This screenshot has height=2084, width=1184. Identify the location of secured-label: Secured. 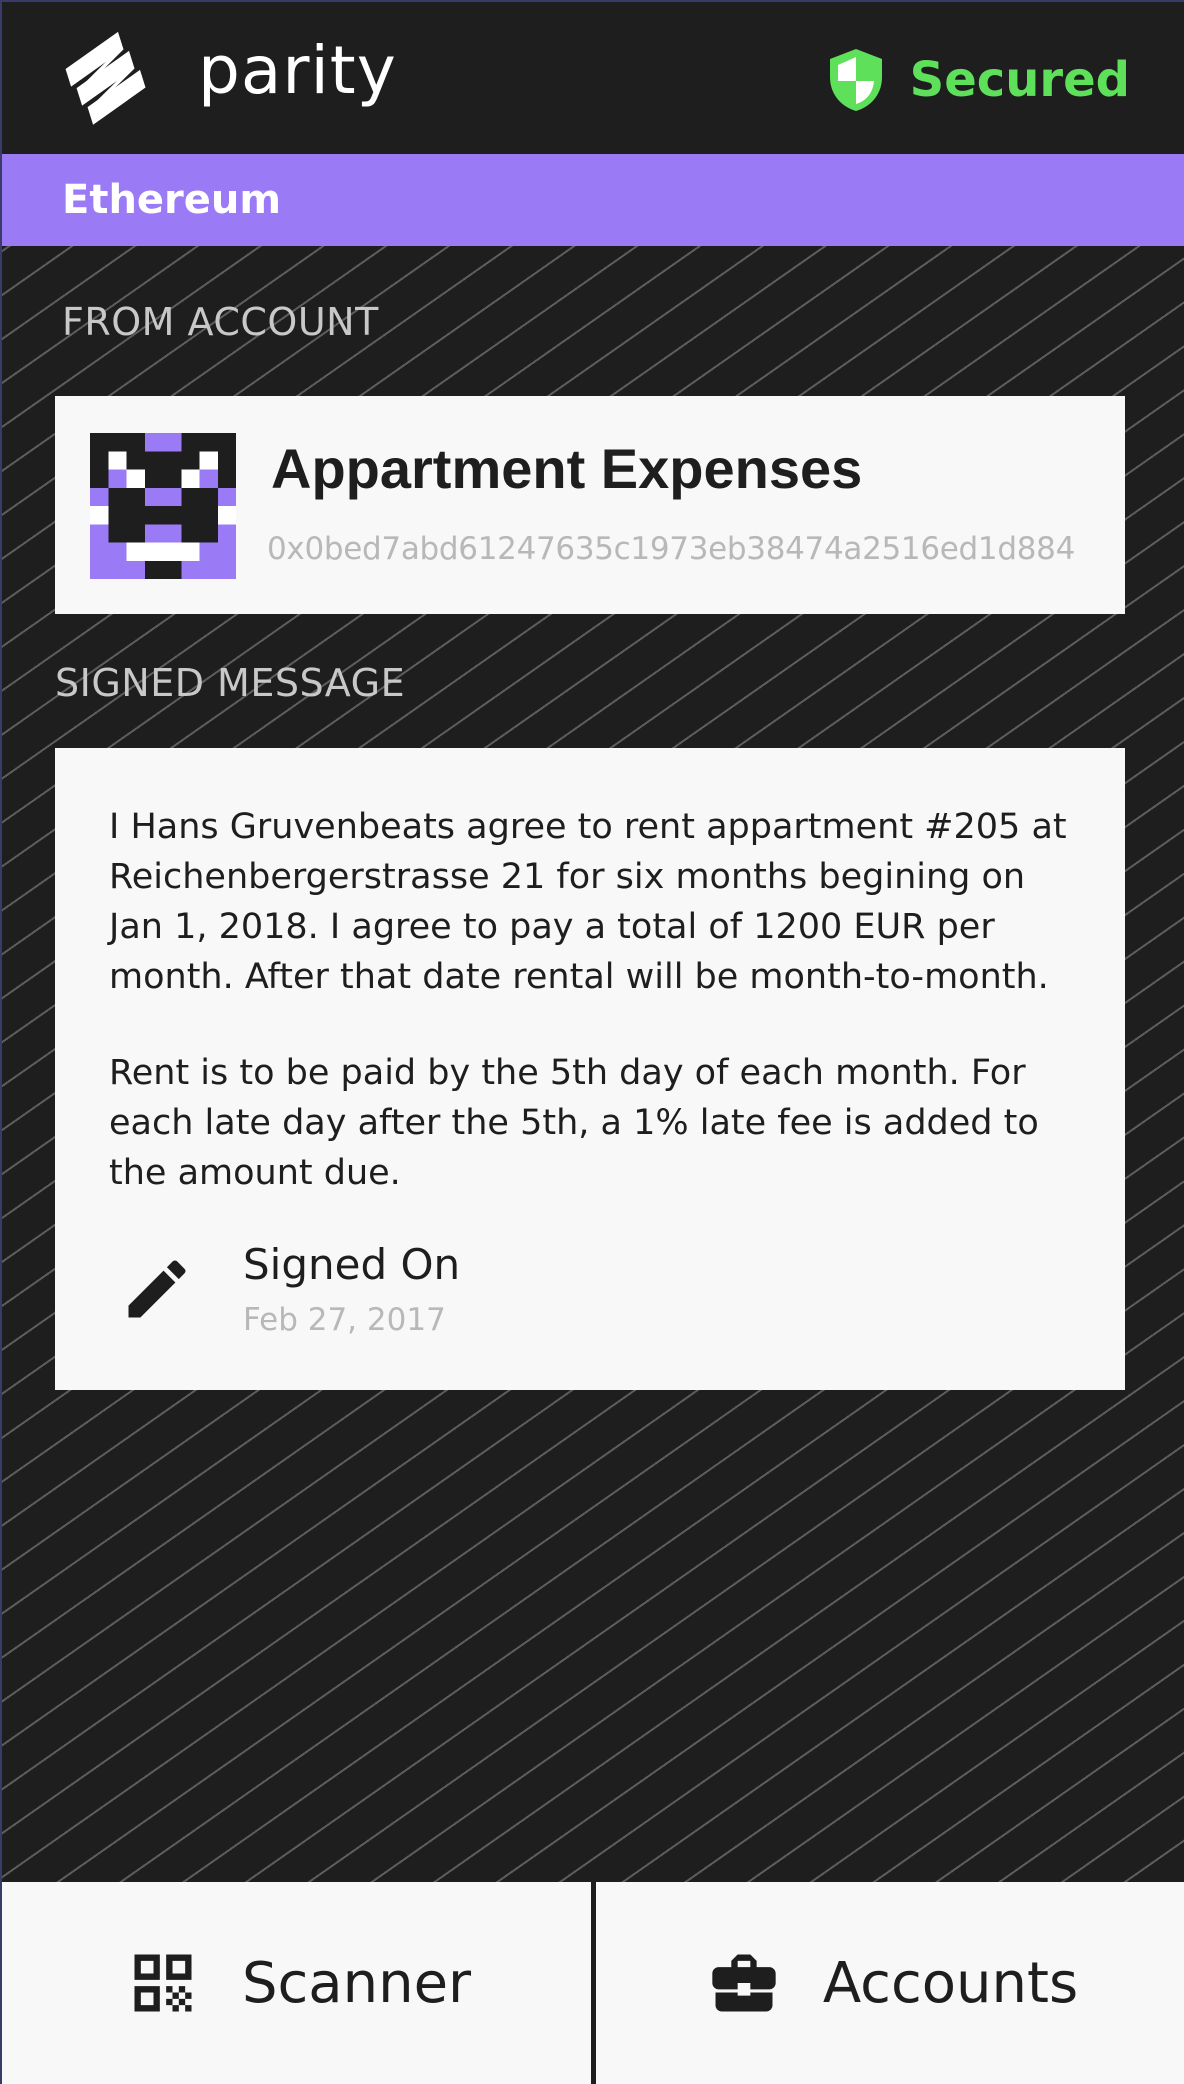
(1019, 80).